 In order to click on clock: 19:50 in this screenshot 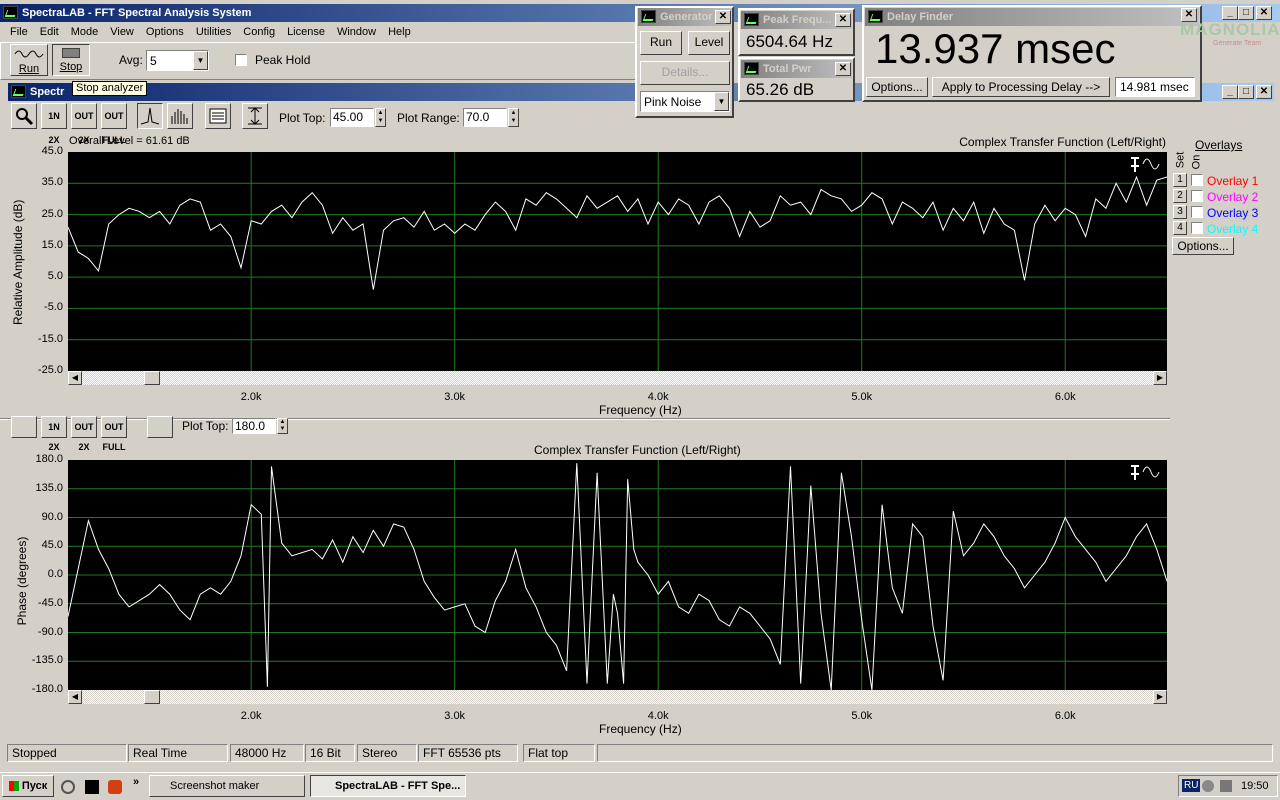, I will do `click(1255, 786)`.